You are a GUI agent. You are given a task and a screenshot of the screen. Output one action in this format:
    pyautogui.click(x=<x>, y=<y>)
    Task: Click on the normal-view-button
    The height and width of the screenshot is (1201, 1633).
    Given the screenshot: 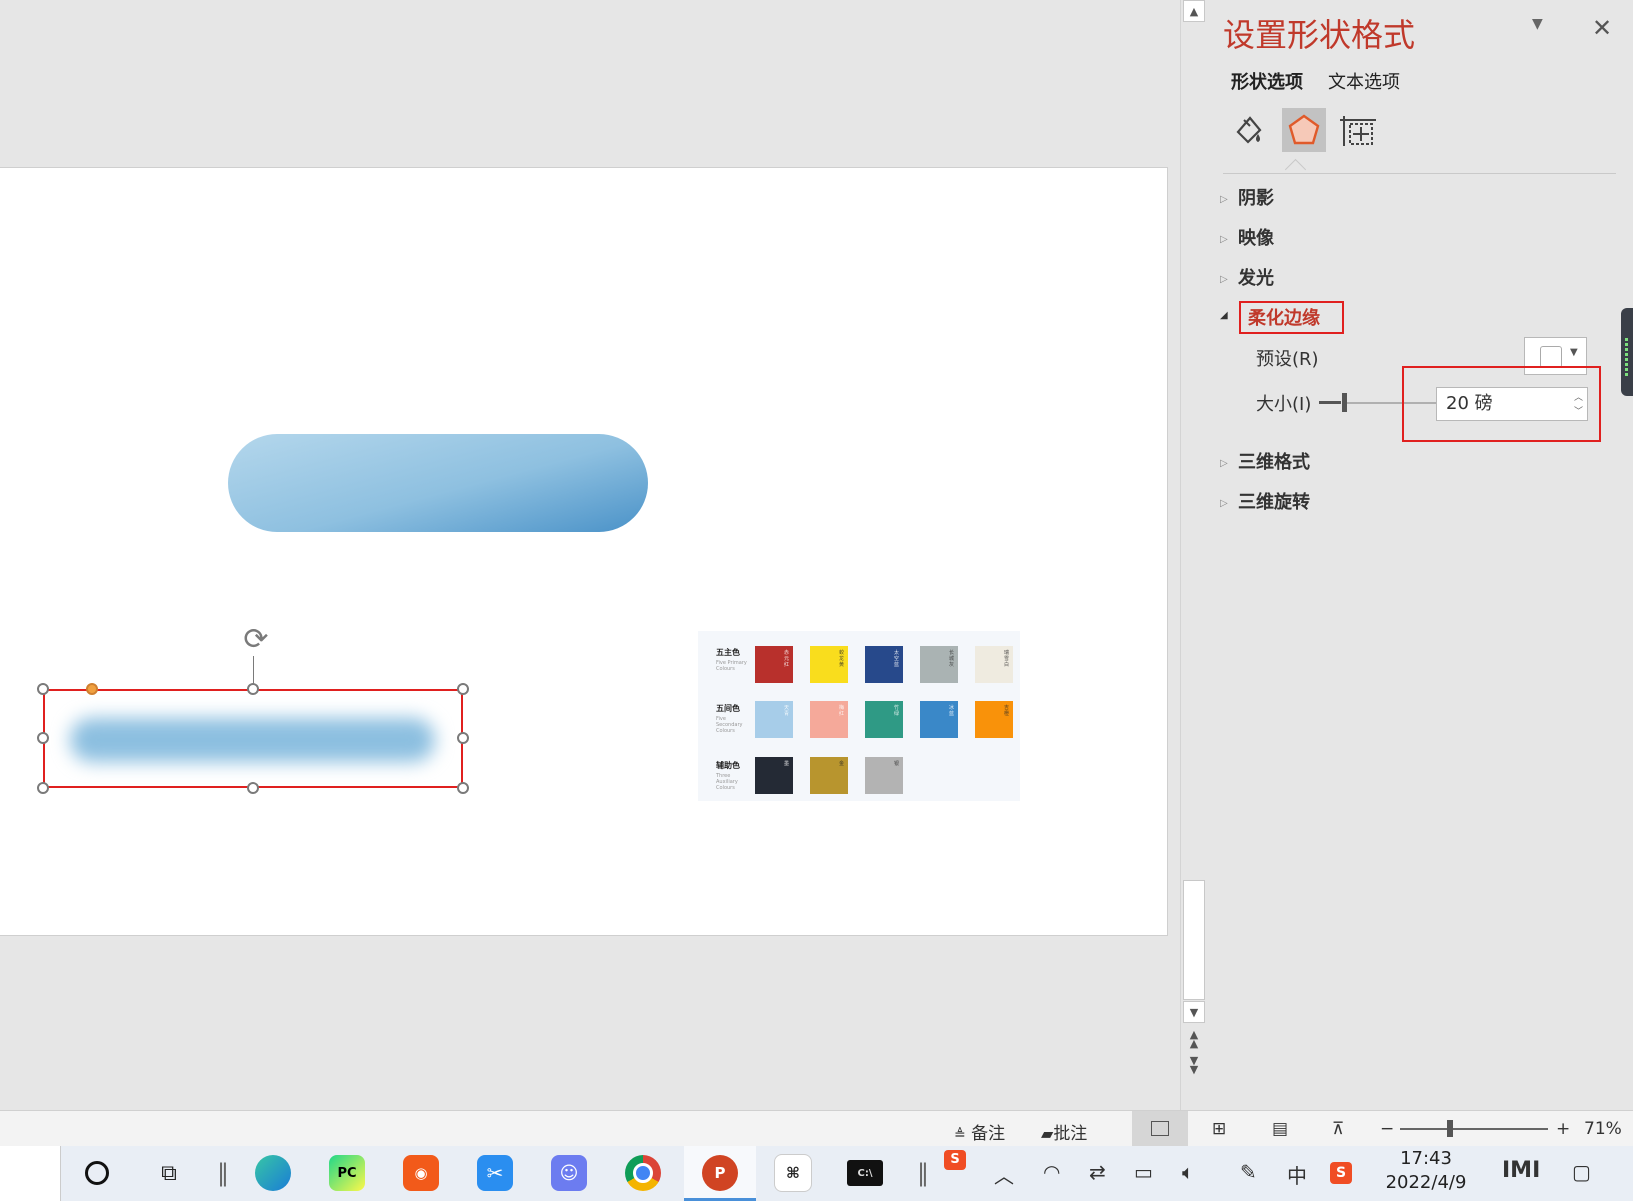 What is the action you would take?
    pyautogui.click(x=1160, y=1129)
    